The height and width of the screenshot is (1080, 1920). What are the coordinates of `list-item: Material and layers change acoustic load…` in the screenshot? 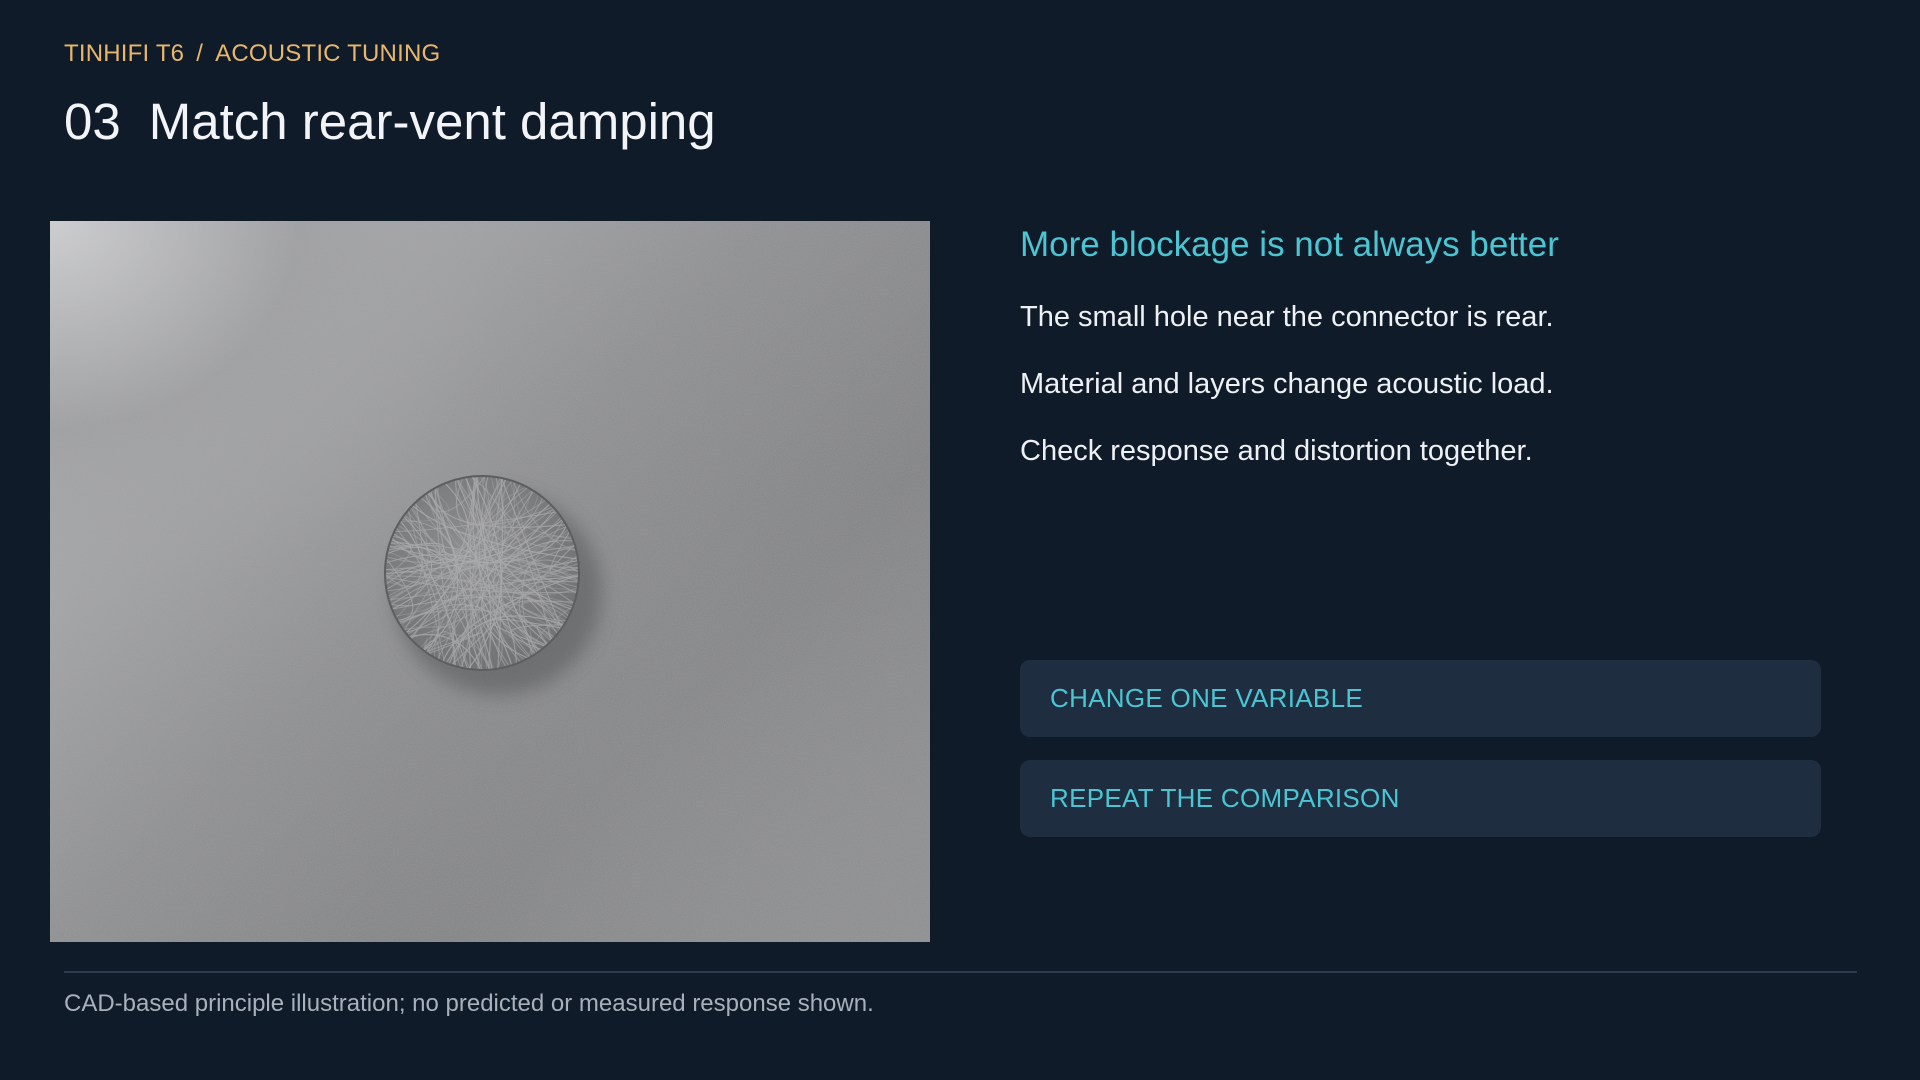 It's located at (1287, 384).